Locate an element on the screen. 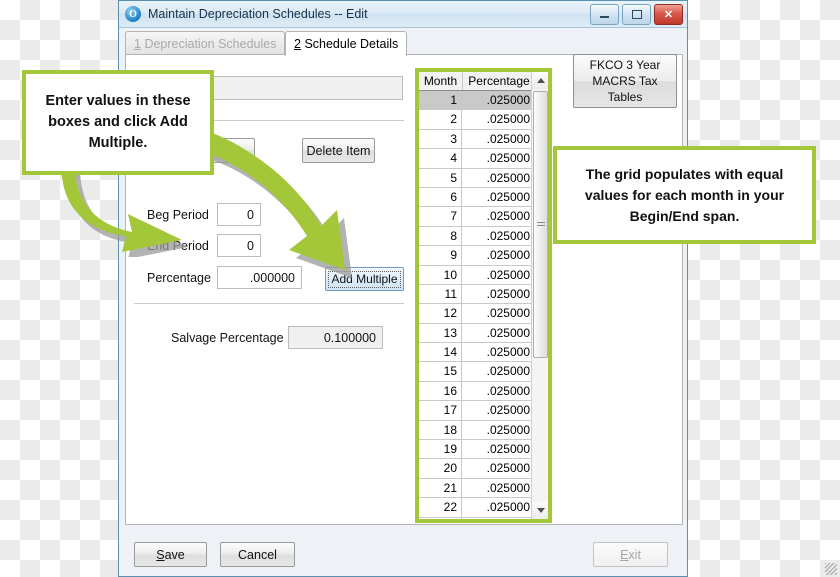 The image size is (840, 577). maximize-icon is located at coordinates (636, 14).